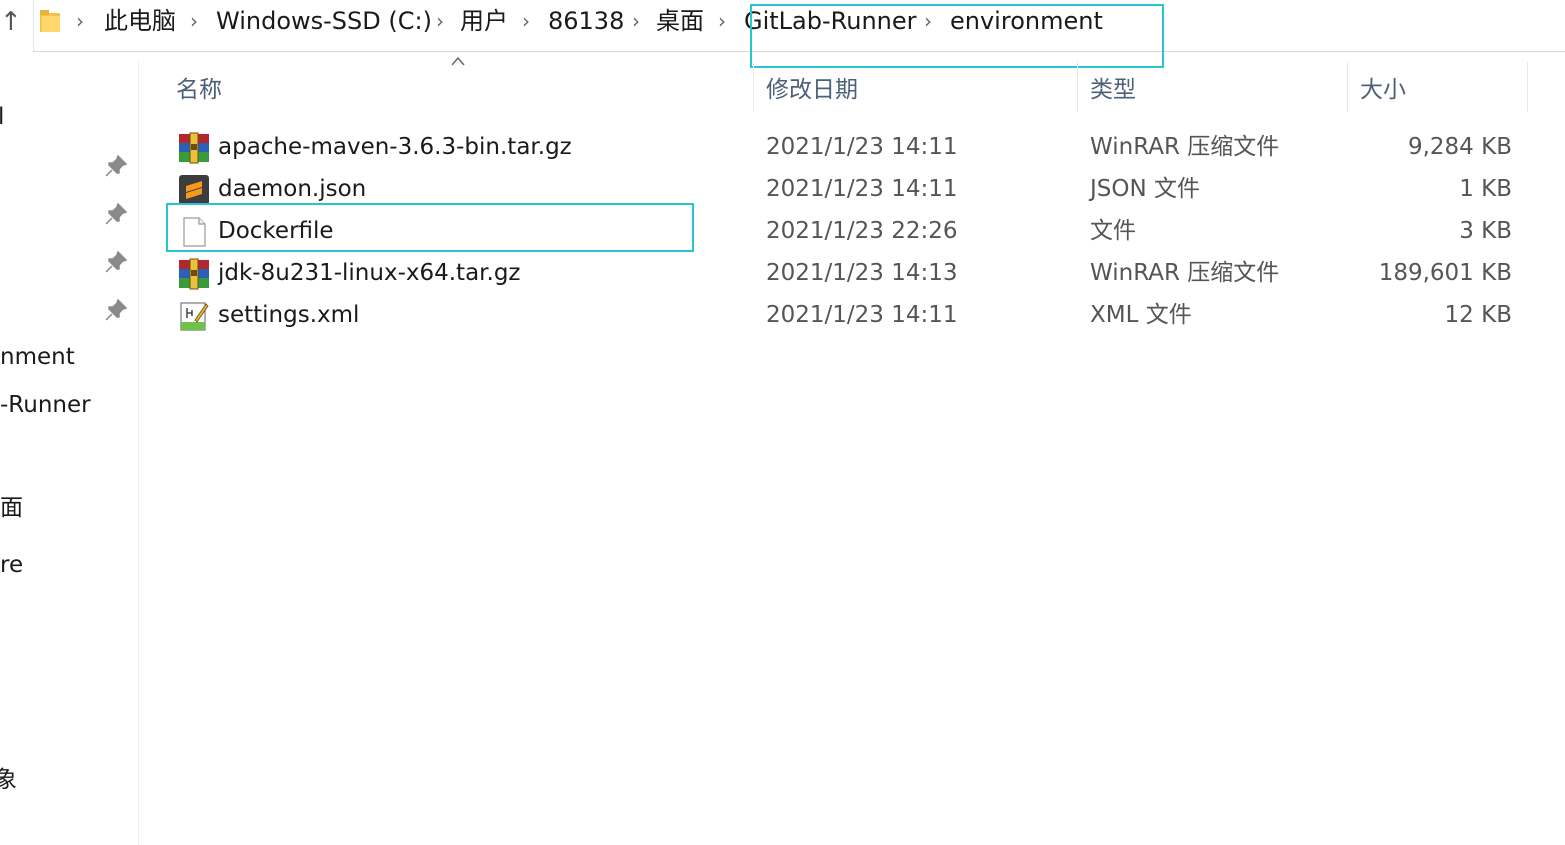 The height and width of the screenshot is (845, 1565). I want to click on file-type: JSON 文件, so click(1145, 189).